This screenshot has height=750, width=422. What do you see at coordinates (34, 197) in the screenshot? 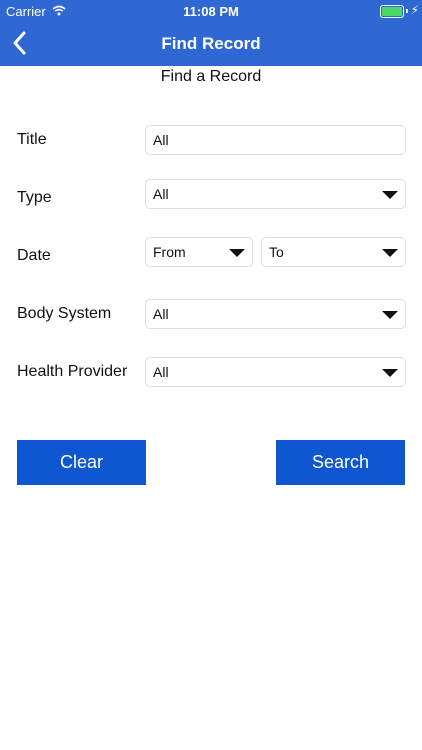
I see `type-label: Type` at bounding box center [34, 197].